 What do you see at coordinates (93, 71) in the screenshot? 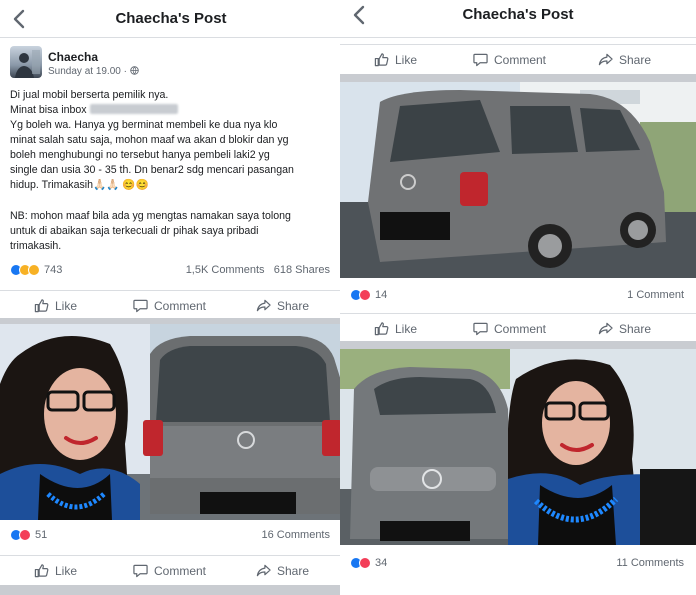
I see `post-timestamp: Sunday at 19.00 ·` at bounding box center [93, 71].